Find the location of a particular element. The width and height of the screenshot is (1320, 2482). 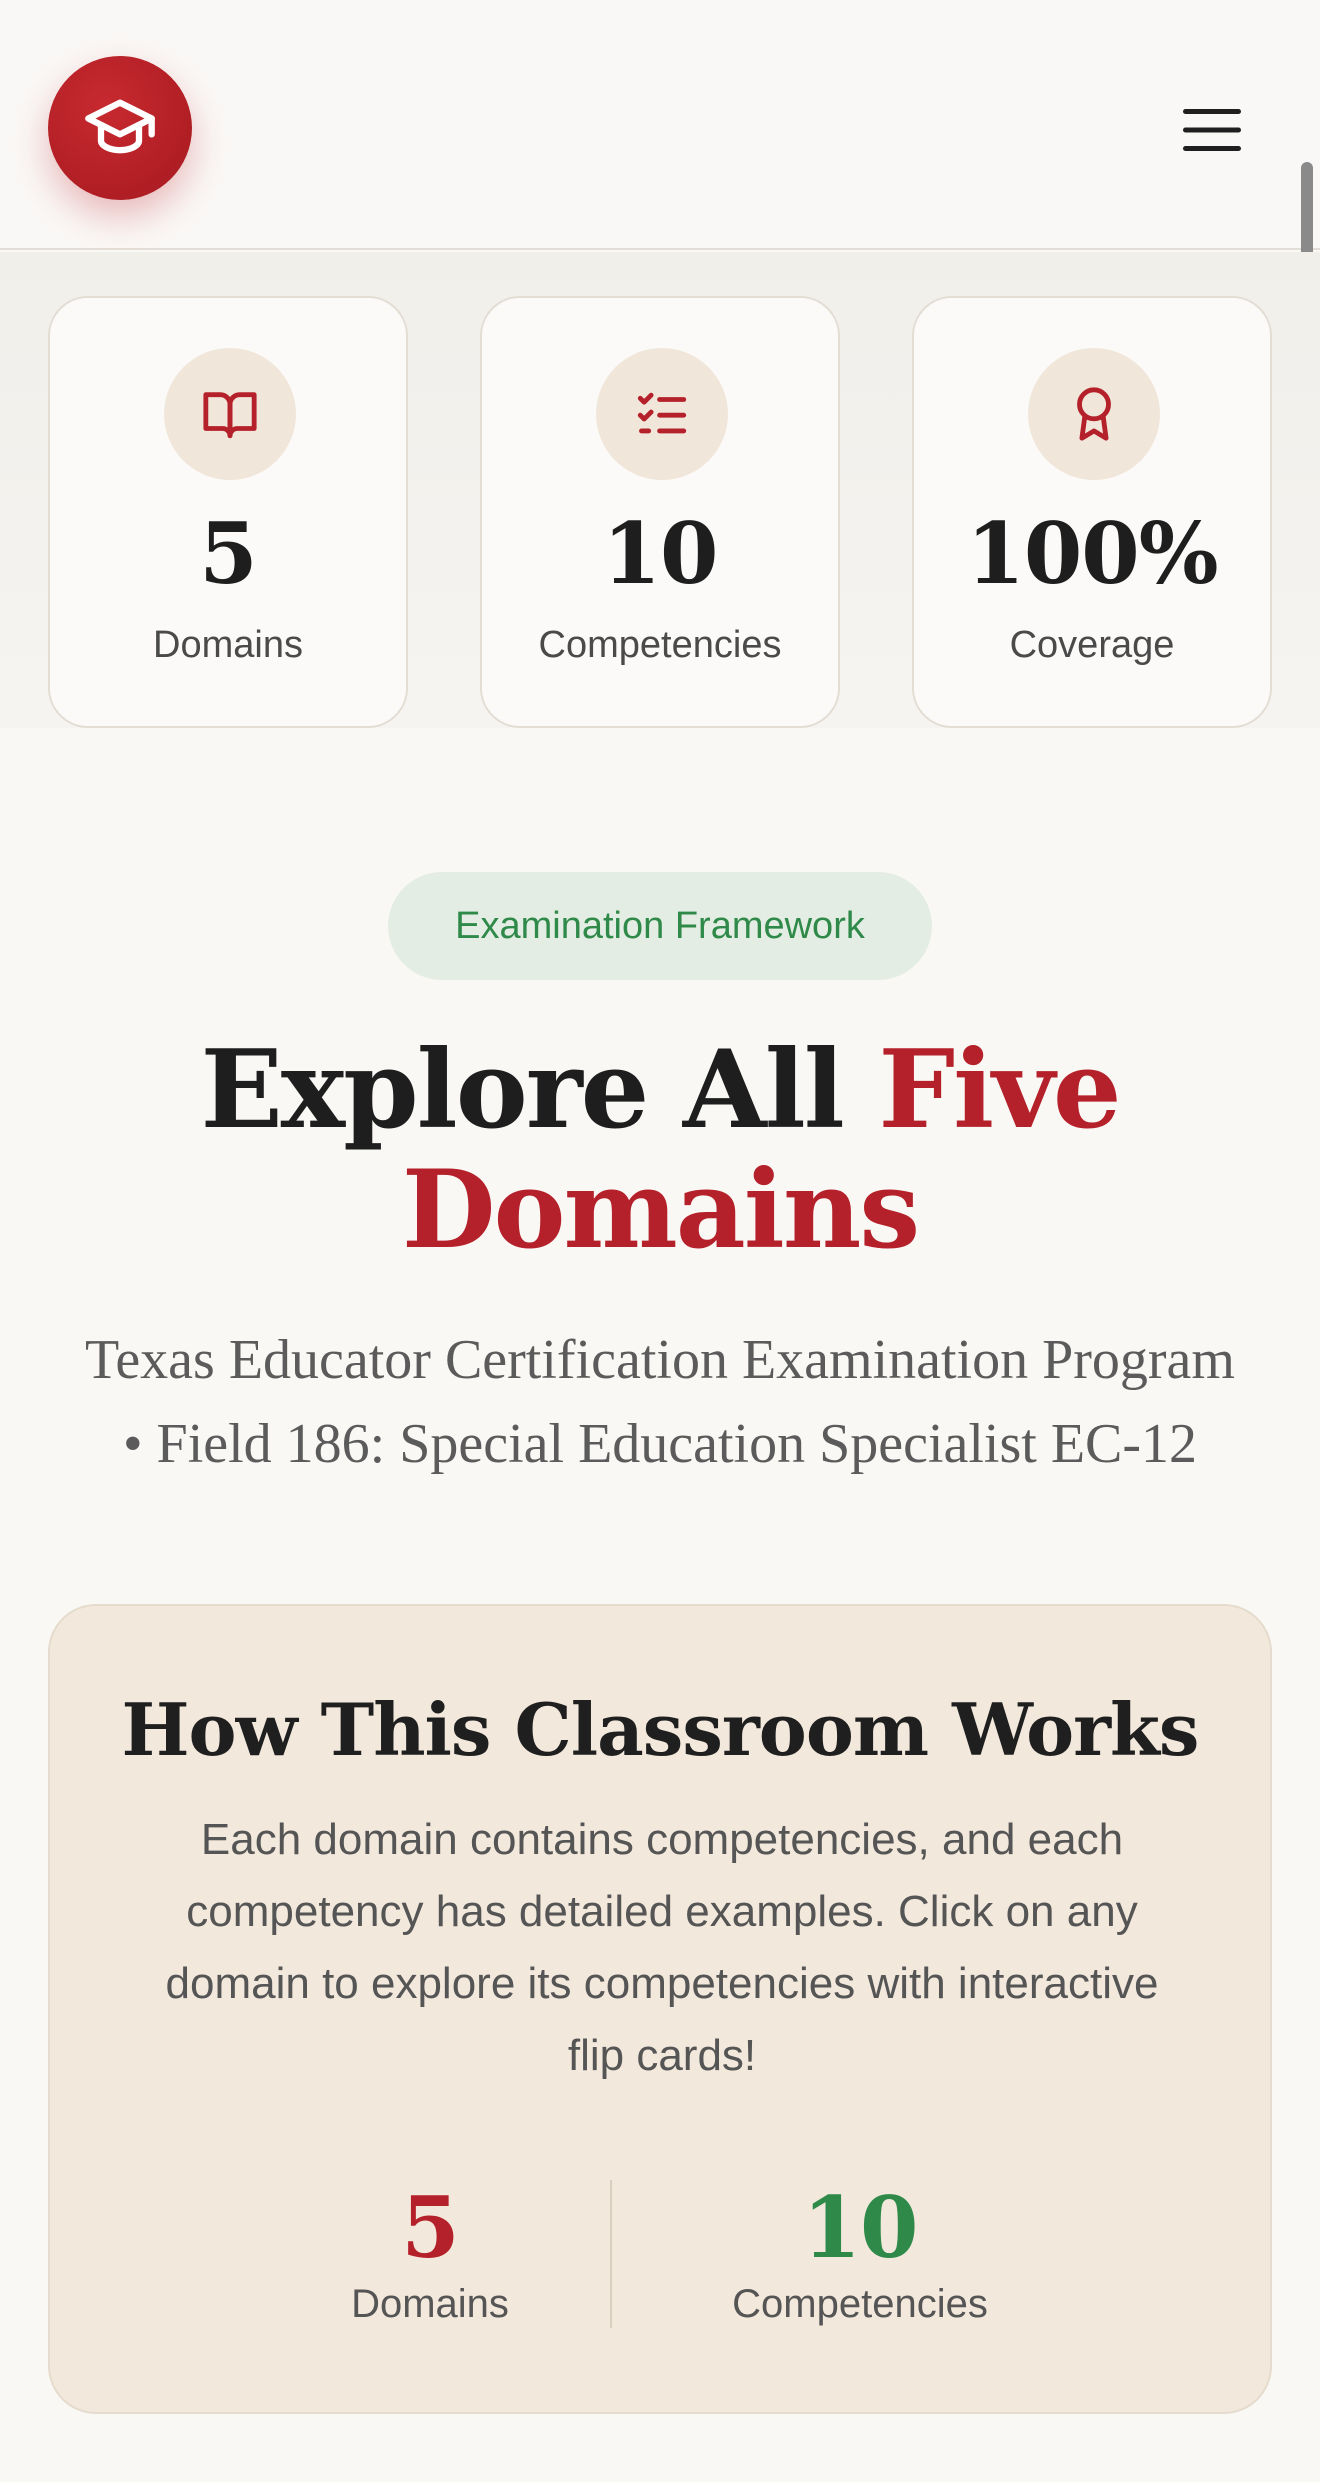

stat-label: Coverage is located at coordinates (1092, 645).